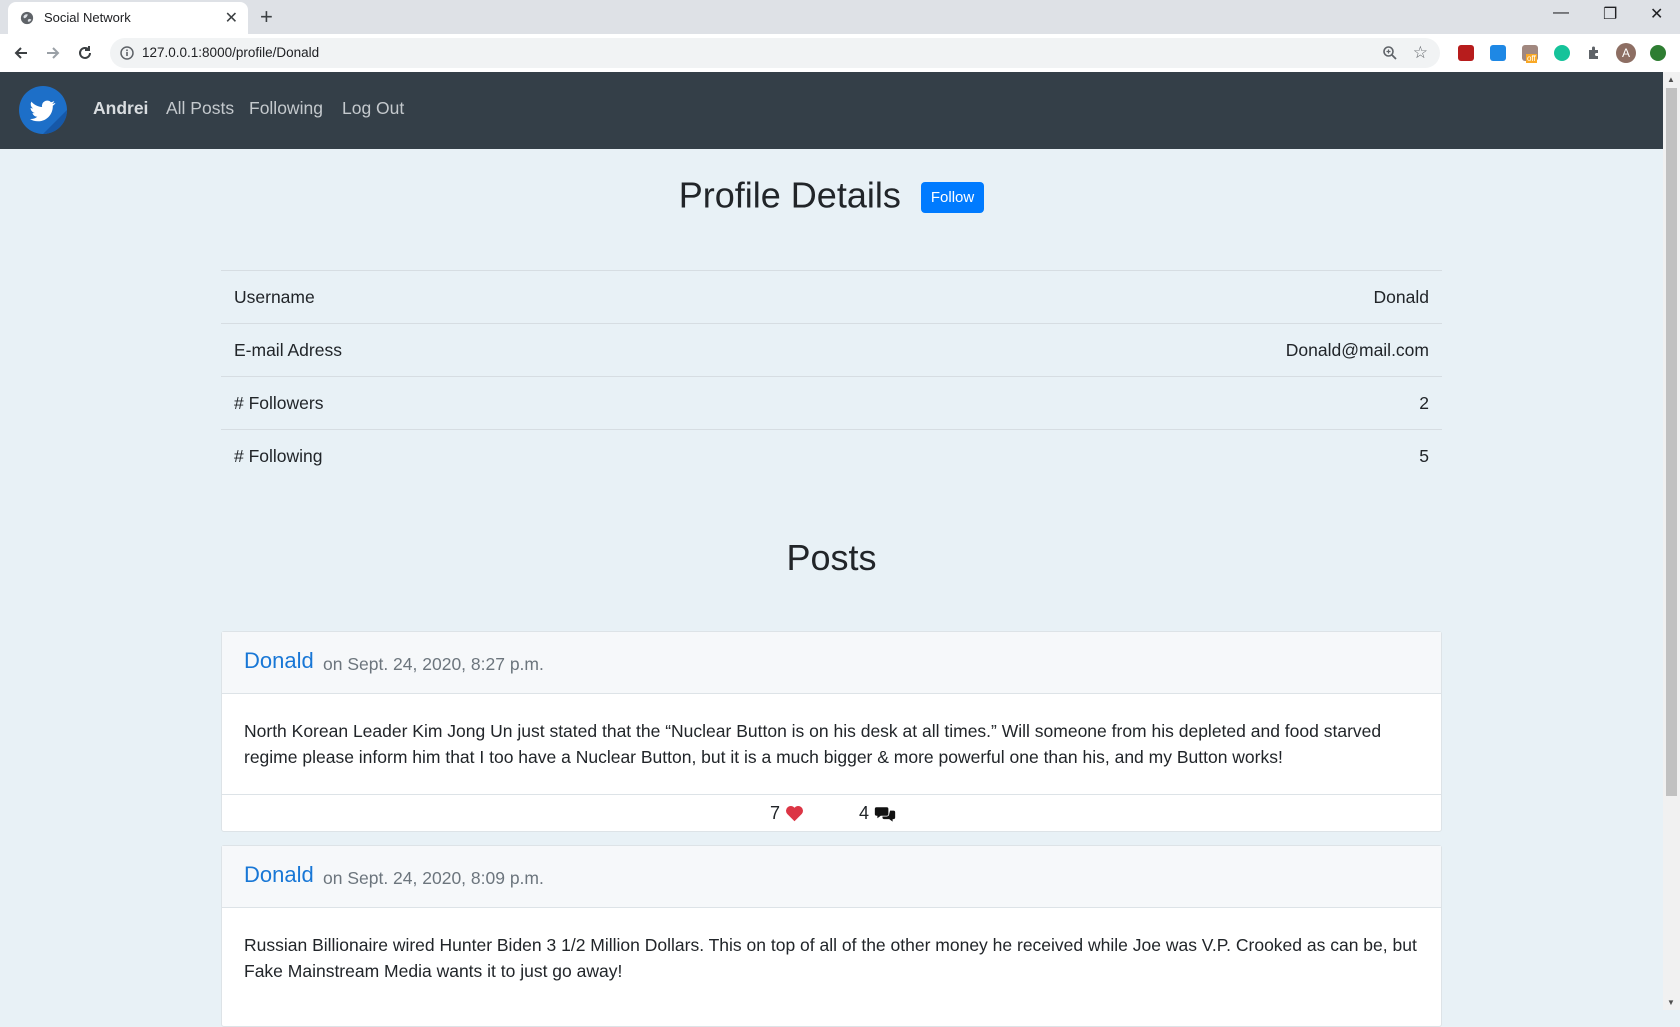 The height and width of the screenshot is (1027, 1680). What do you see at coordinates (120, 108) in the screenshot?
I see `nav-username: Andrei` at bounding box center [120, 108].